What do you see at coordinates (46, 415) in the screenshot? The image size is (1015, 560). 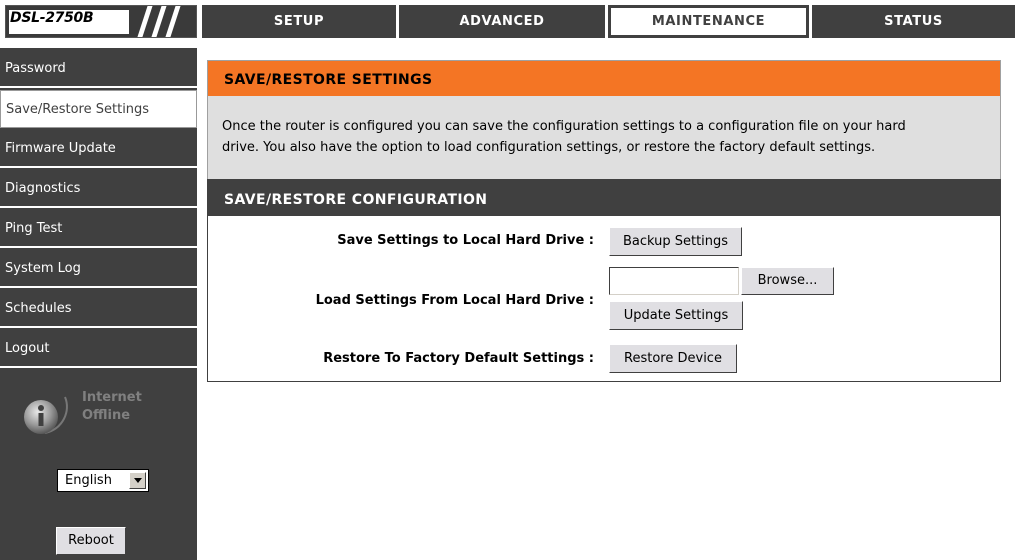 I see `info-offline-icon` at bounding box center [46, 415].